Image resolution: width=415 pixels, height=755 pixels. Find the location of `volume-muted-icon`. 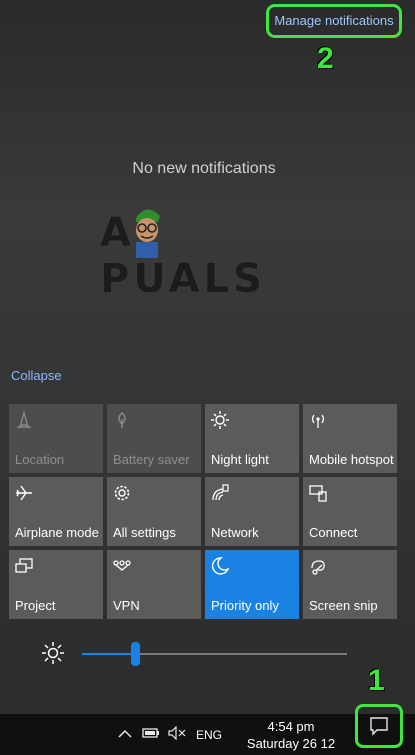

volume-muted-icon is located at coordinates (177, 734).